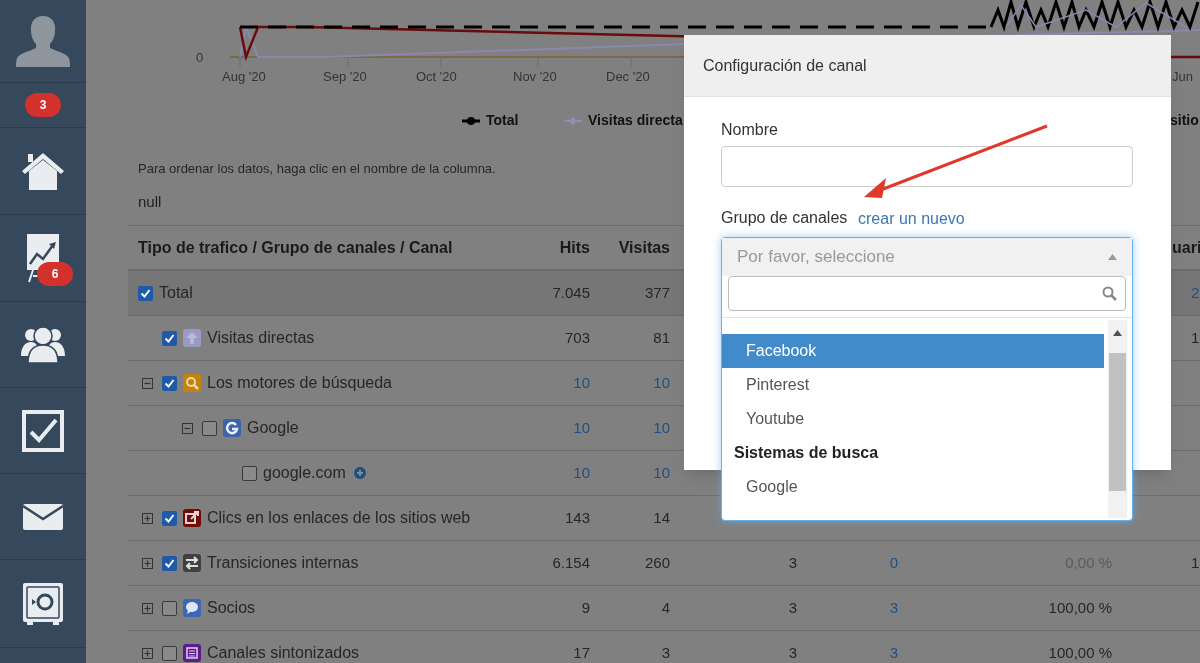 The image size is (1200, 663). I want to click on legend-label: sitio, so click(1184, 120).